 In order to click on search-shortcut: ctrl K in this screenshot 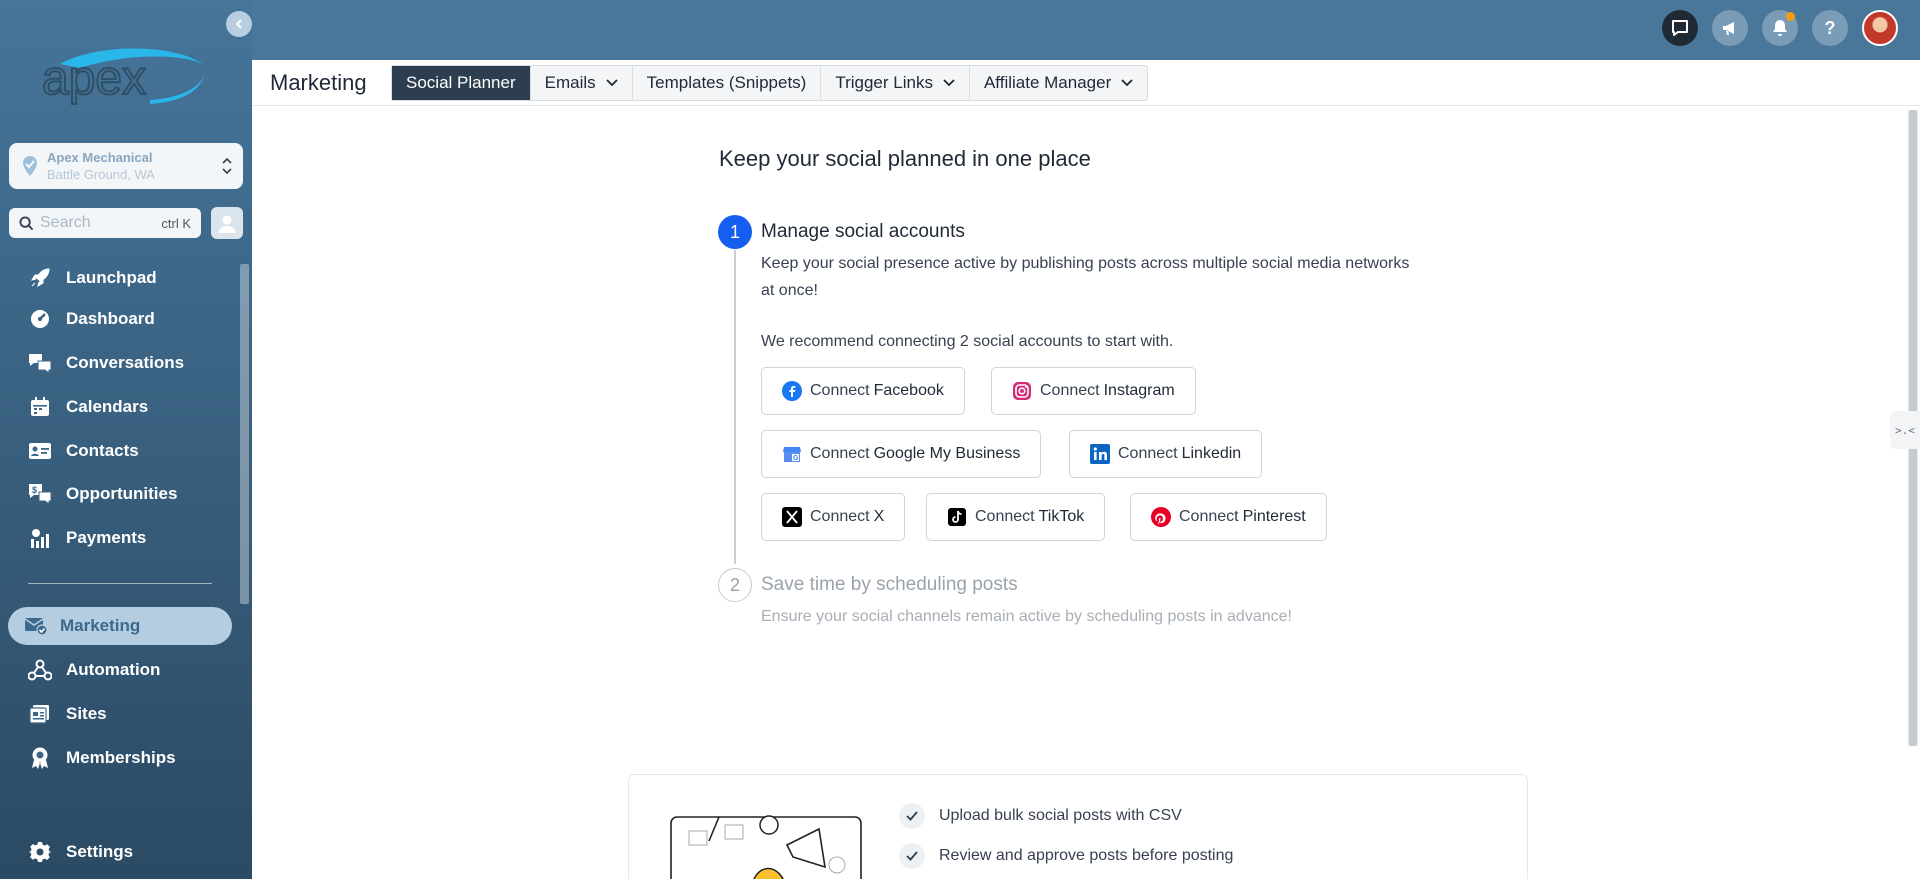, I will do `click(176, 223)`.